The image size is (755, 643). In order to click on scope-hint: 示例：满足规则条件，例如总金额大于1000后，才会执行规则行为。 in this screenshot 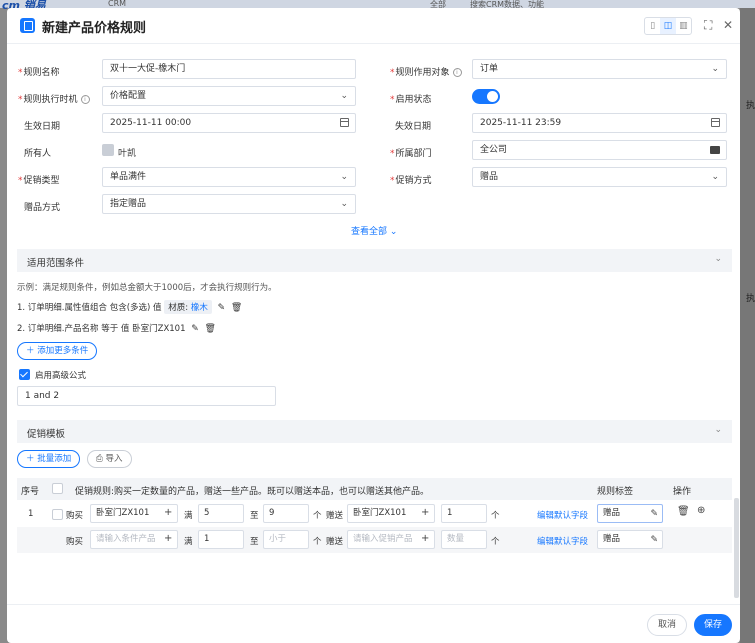, I will do `click(147, 288)`.